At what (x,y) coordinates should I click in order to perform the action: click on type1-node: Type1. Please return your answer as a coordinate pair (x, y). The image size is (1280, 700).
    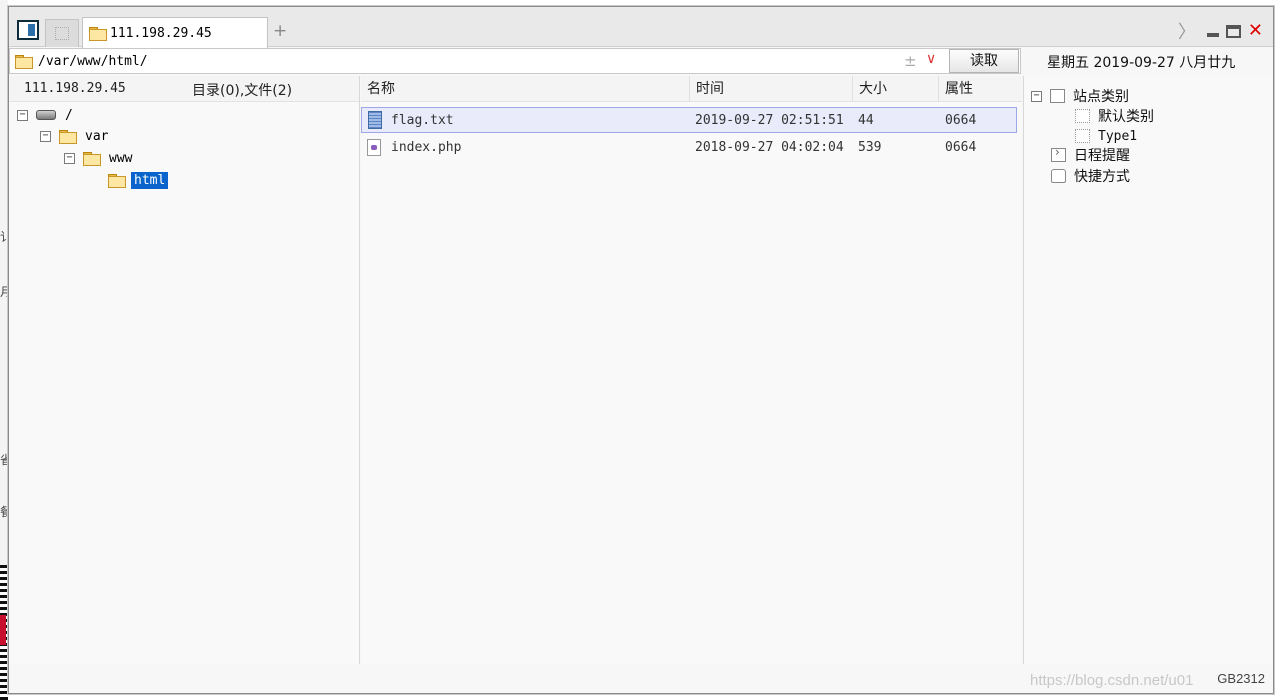
    Looking at the image, I should click on (1106, 136).